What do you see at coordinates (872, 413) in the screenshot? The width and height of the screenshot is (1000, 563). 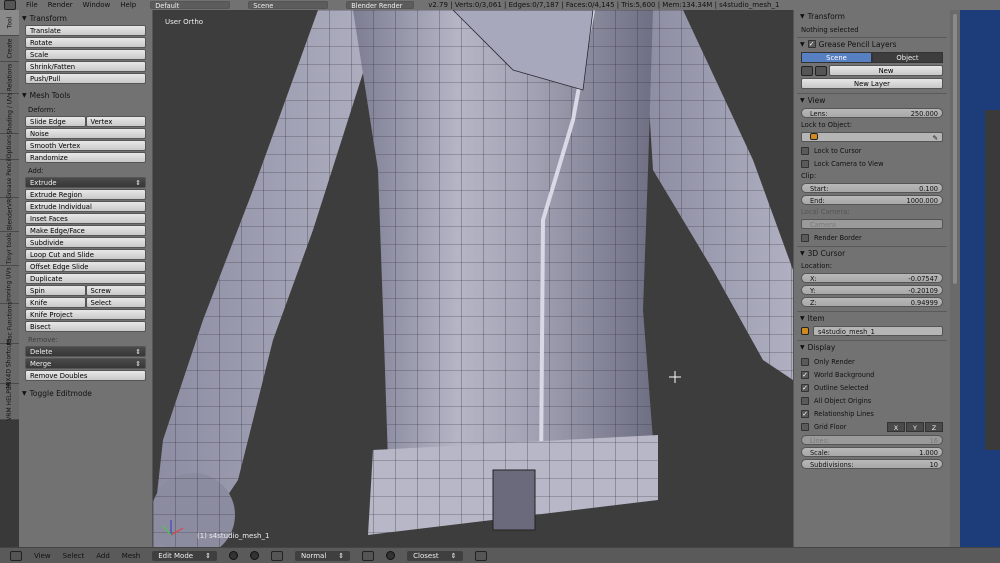 I see `relationship-lines-checkbox: ✓ Relationship Lines` at bounding box center [872, 413].